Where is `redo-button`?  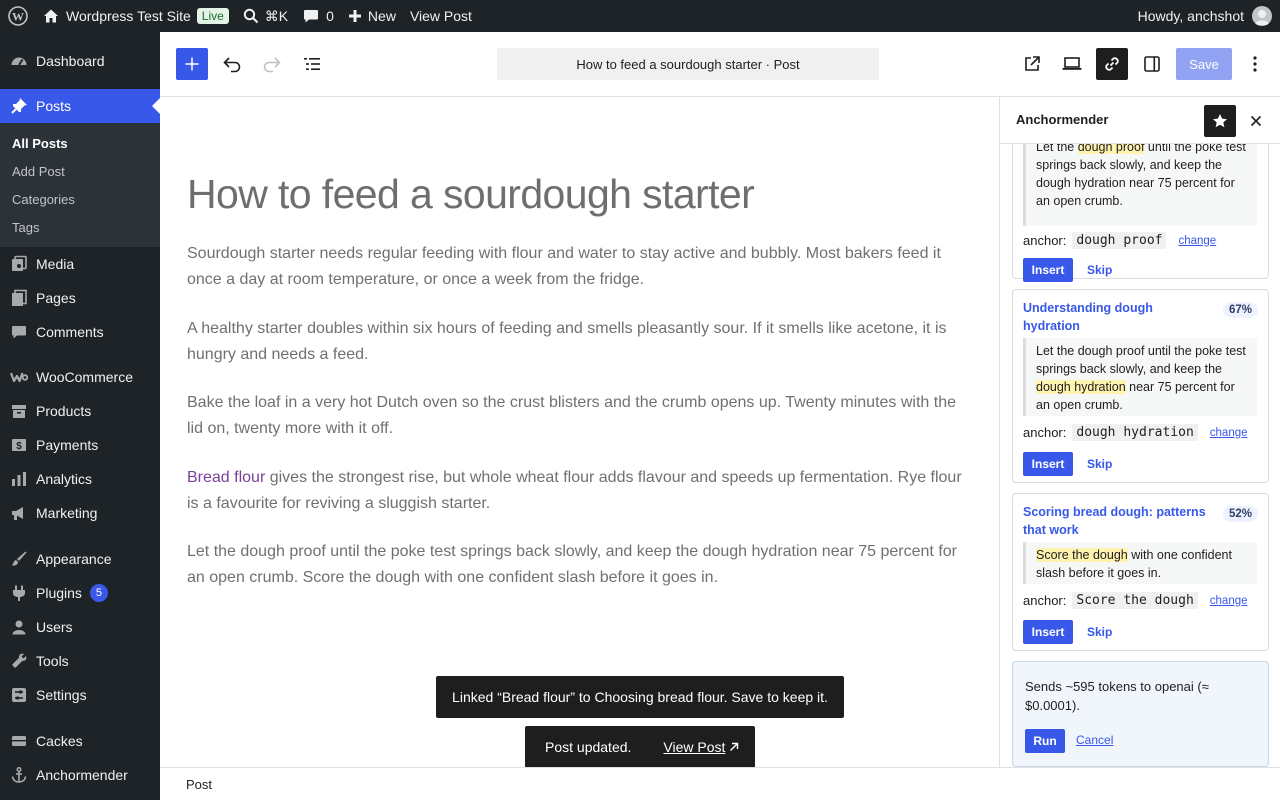 redo-button is located at coordinates (272, 64).